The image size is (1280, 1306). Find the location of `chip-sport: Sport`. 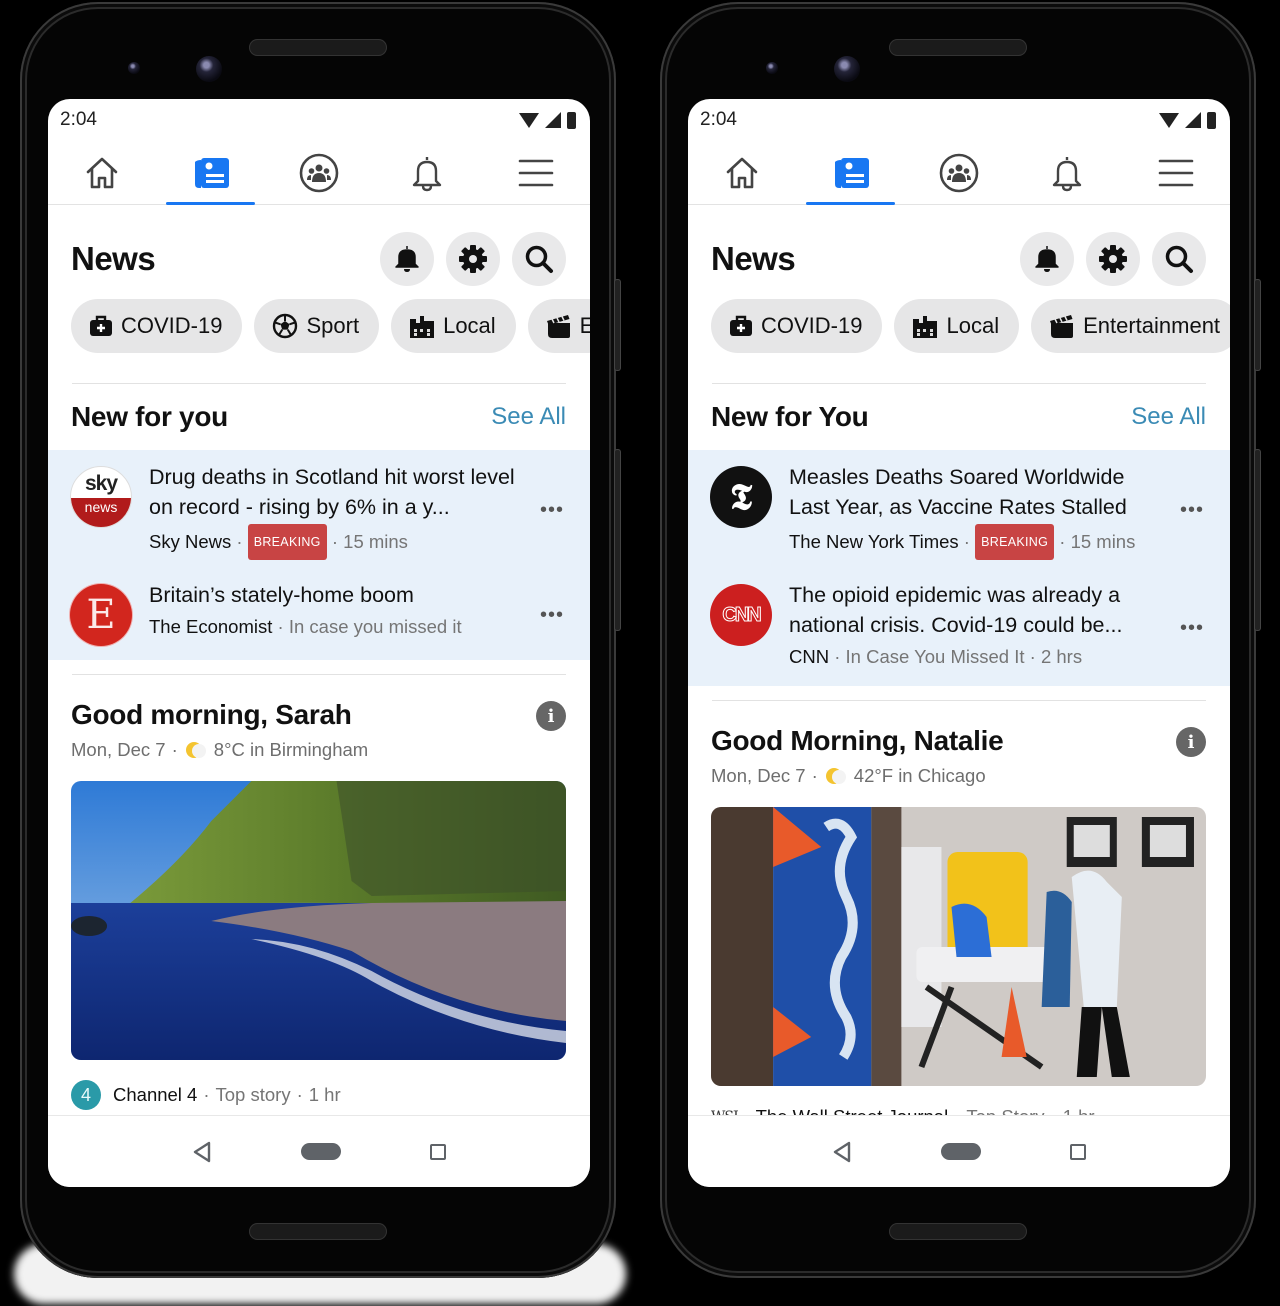

chip-sport: Sport is located at coordinates (317, 326).